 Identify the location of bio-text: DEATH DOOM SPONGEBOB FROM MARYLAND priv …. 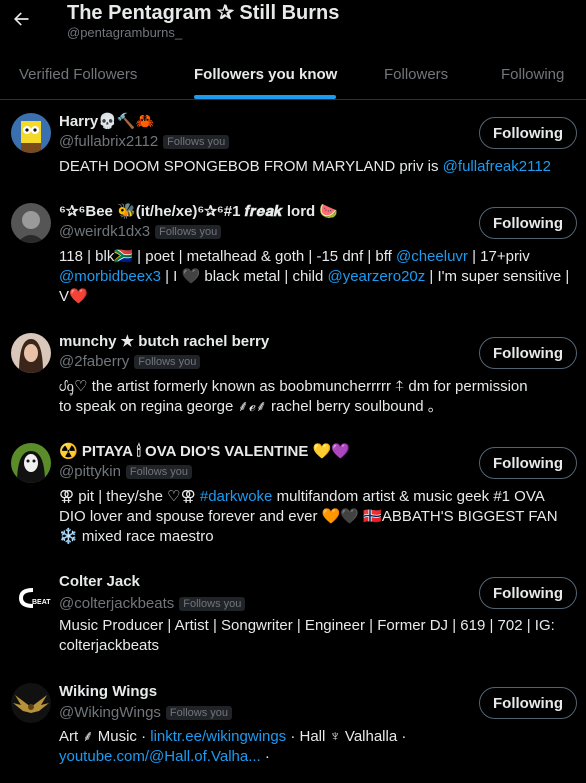
(251, 166).